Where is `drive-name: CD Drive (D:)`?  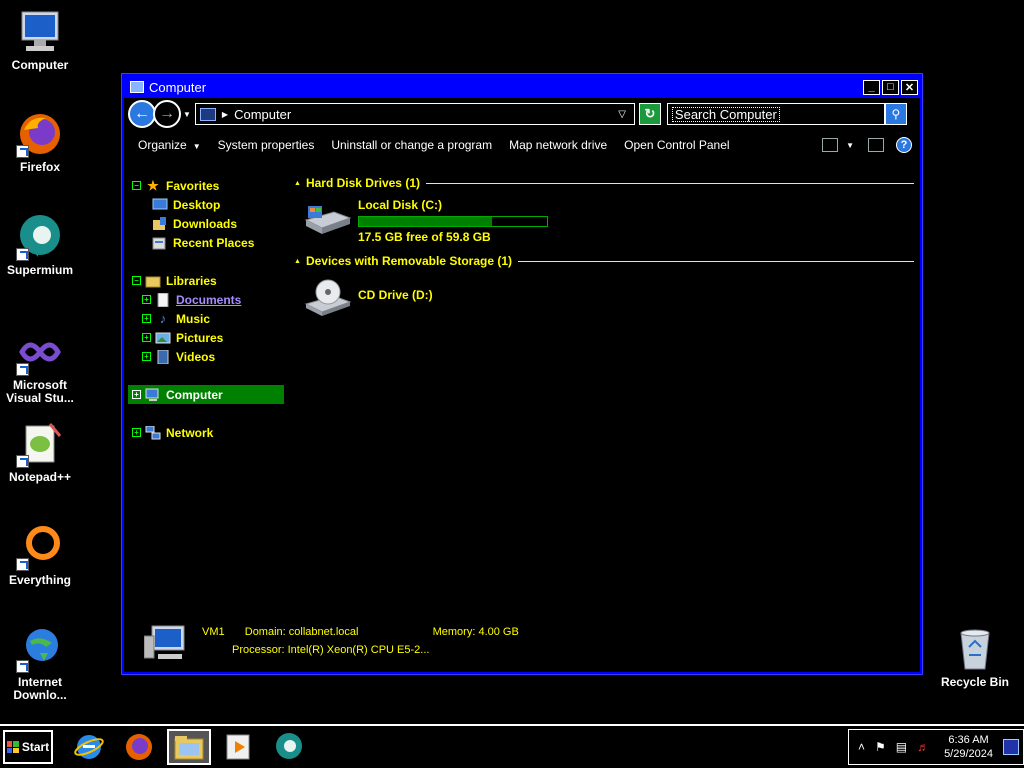 drive-name: CD Drive (D:) is located at coordinates (395, 295).